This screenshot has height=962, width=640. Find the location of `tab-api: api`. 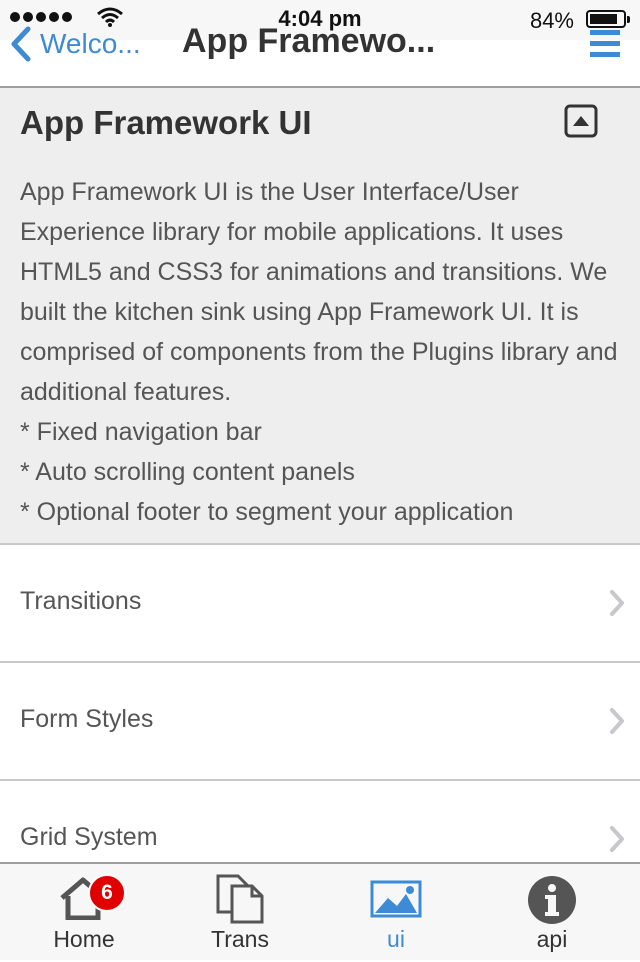

tab-api: api is located at coordinates (552, 913).